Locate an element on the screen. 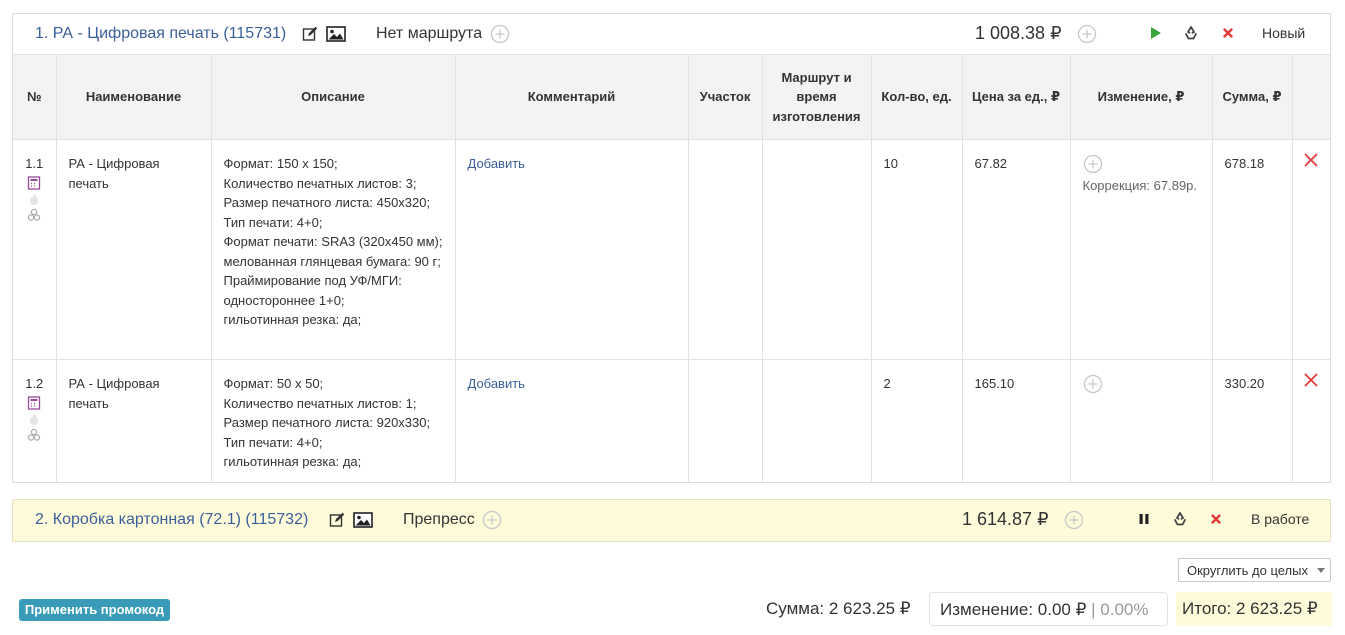 This screenshot has height=635, width=1345. col-header-actions is located at coordinates (1310, 97).